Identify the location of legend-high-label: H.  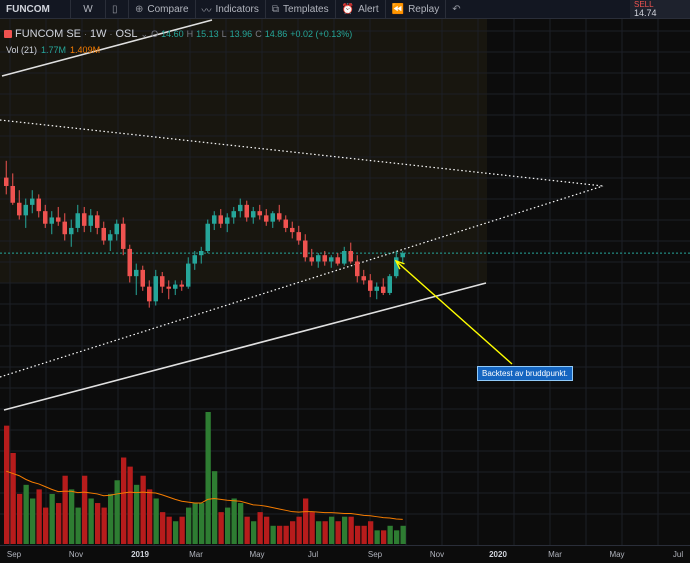
(190, 34).